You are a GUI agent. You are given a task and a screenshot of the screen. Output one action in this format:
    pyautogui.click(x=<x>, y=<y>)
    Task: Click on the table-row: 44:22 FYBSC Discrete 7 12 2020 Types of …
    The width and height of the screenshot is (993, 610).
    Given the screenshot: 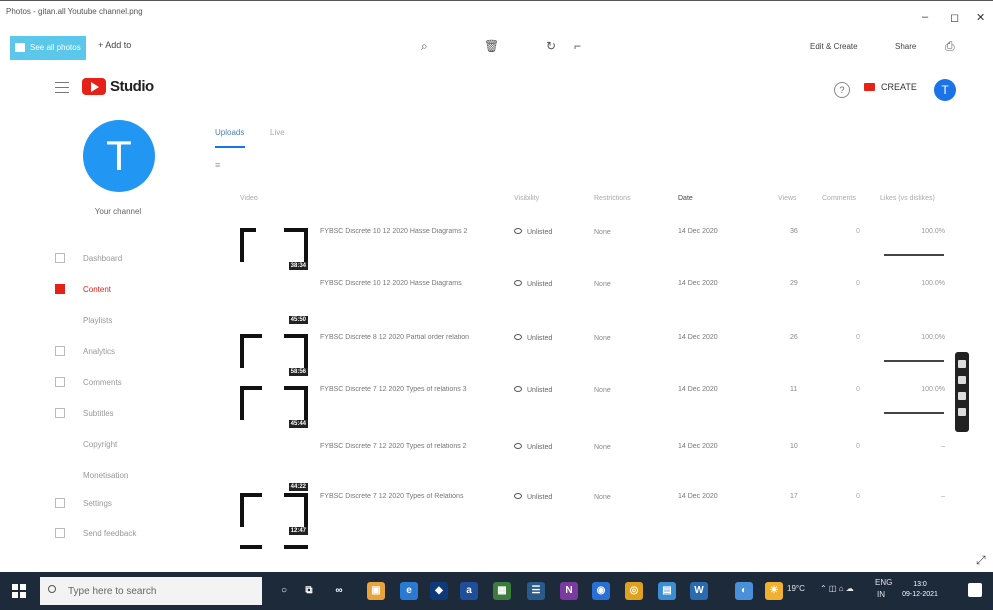 What is the action you would take?
    pyautogui.click(x=496, y=469)
    